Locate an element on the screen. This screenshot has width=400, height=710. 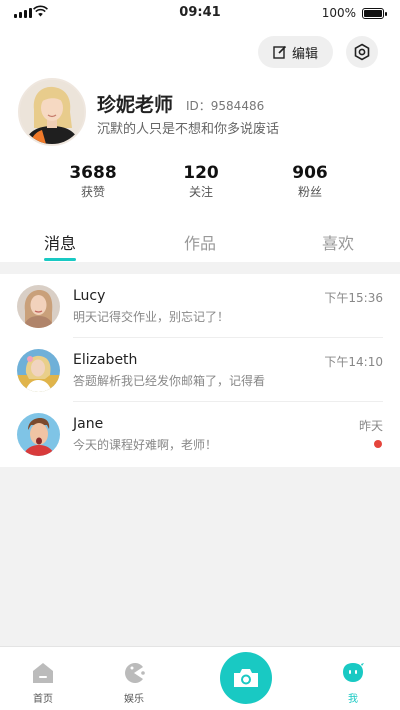
edit-button-label: 编辑 is located at coordinates (304, 54).